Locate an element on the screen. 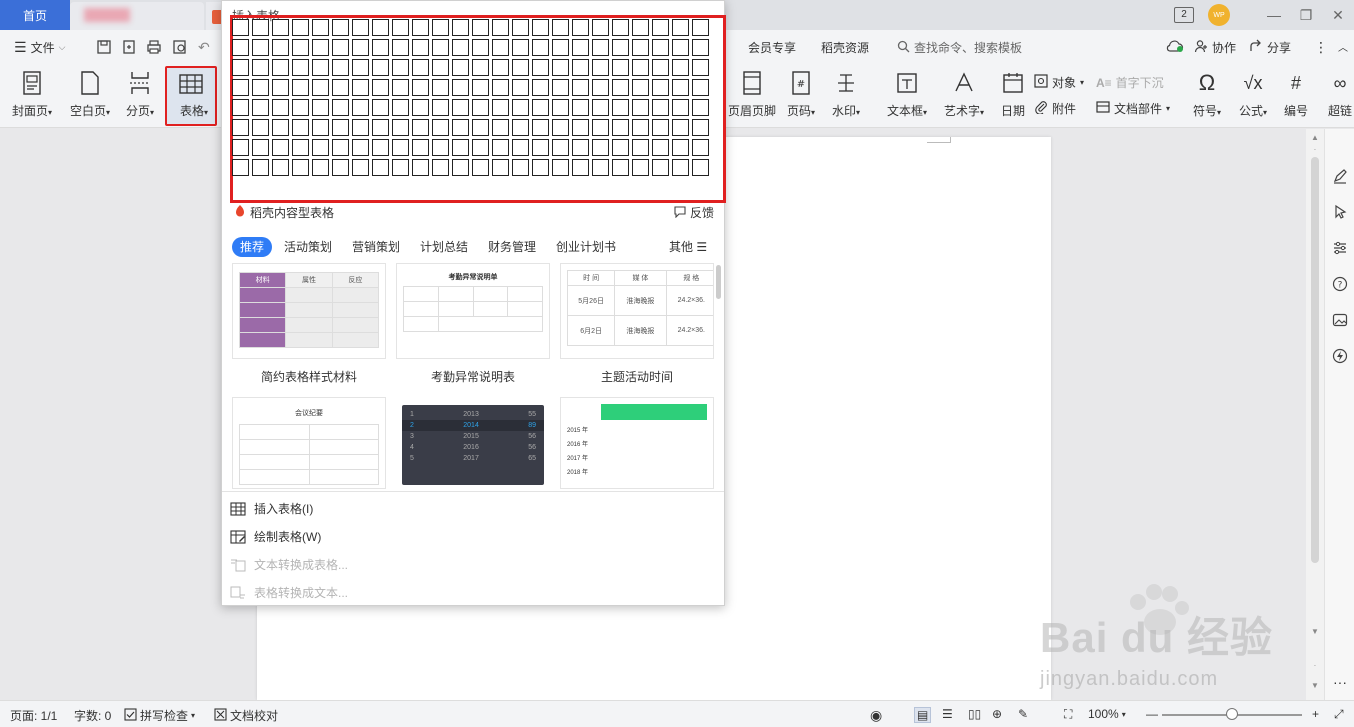  category-marketing: 营销策划 is located at coordinates (376, 247).